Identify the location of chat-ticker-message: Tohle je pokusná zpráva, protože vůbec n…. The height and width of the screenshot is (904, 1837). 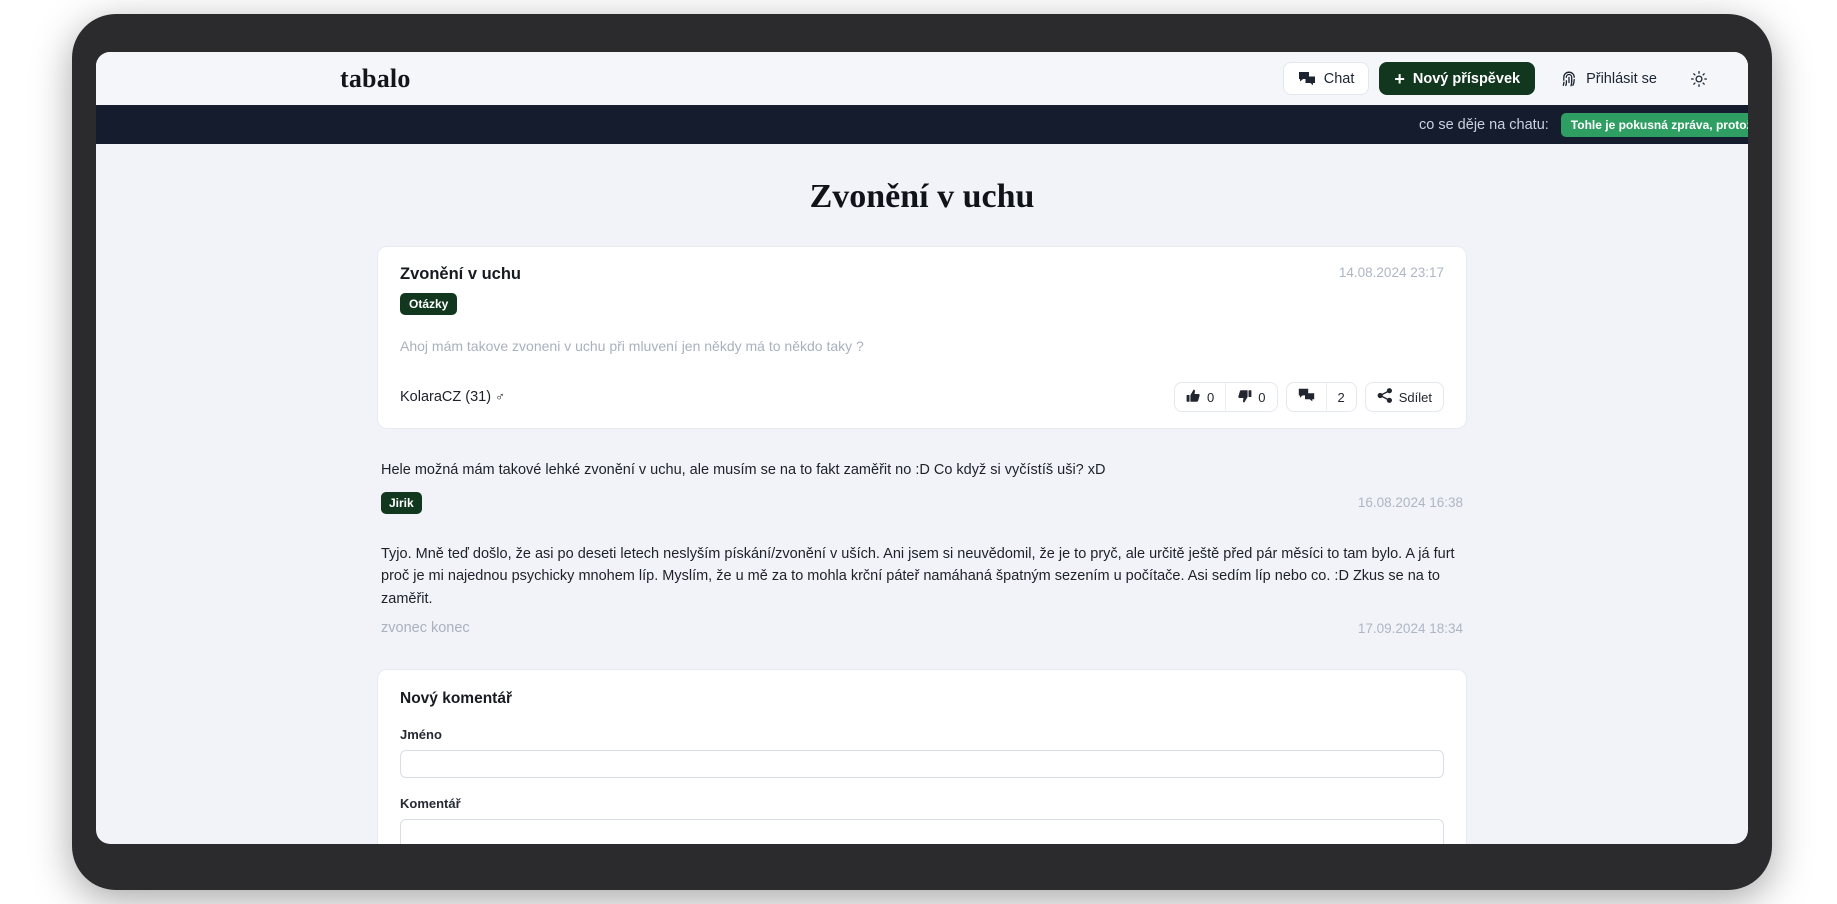
(1654, 124).